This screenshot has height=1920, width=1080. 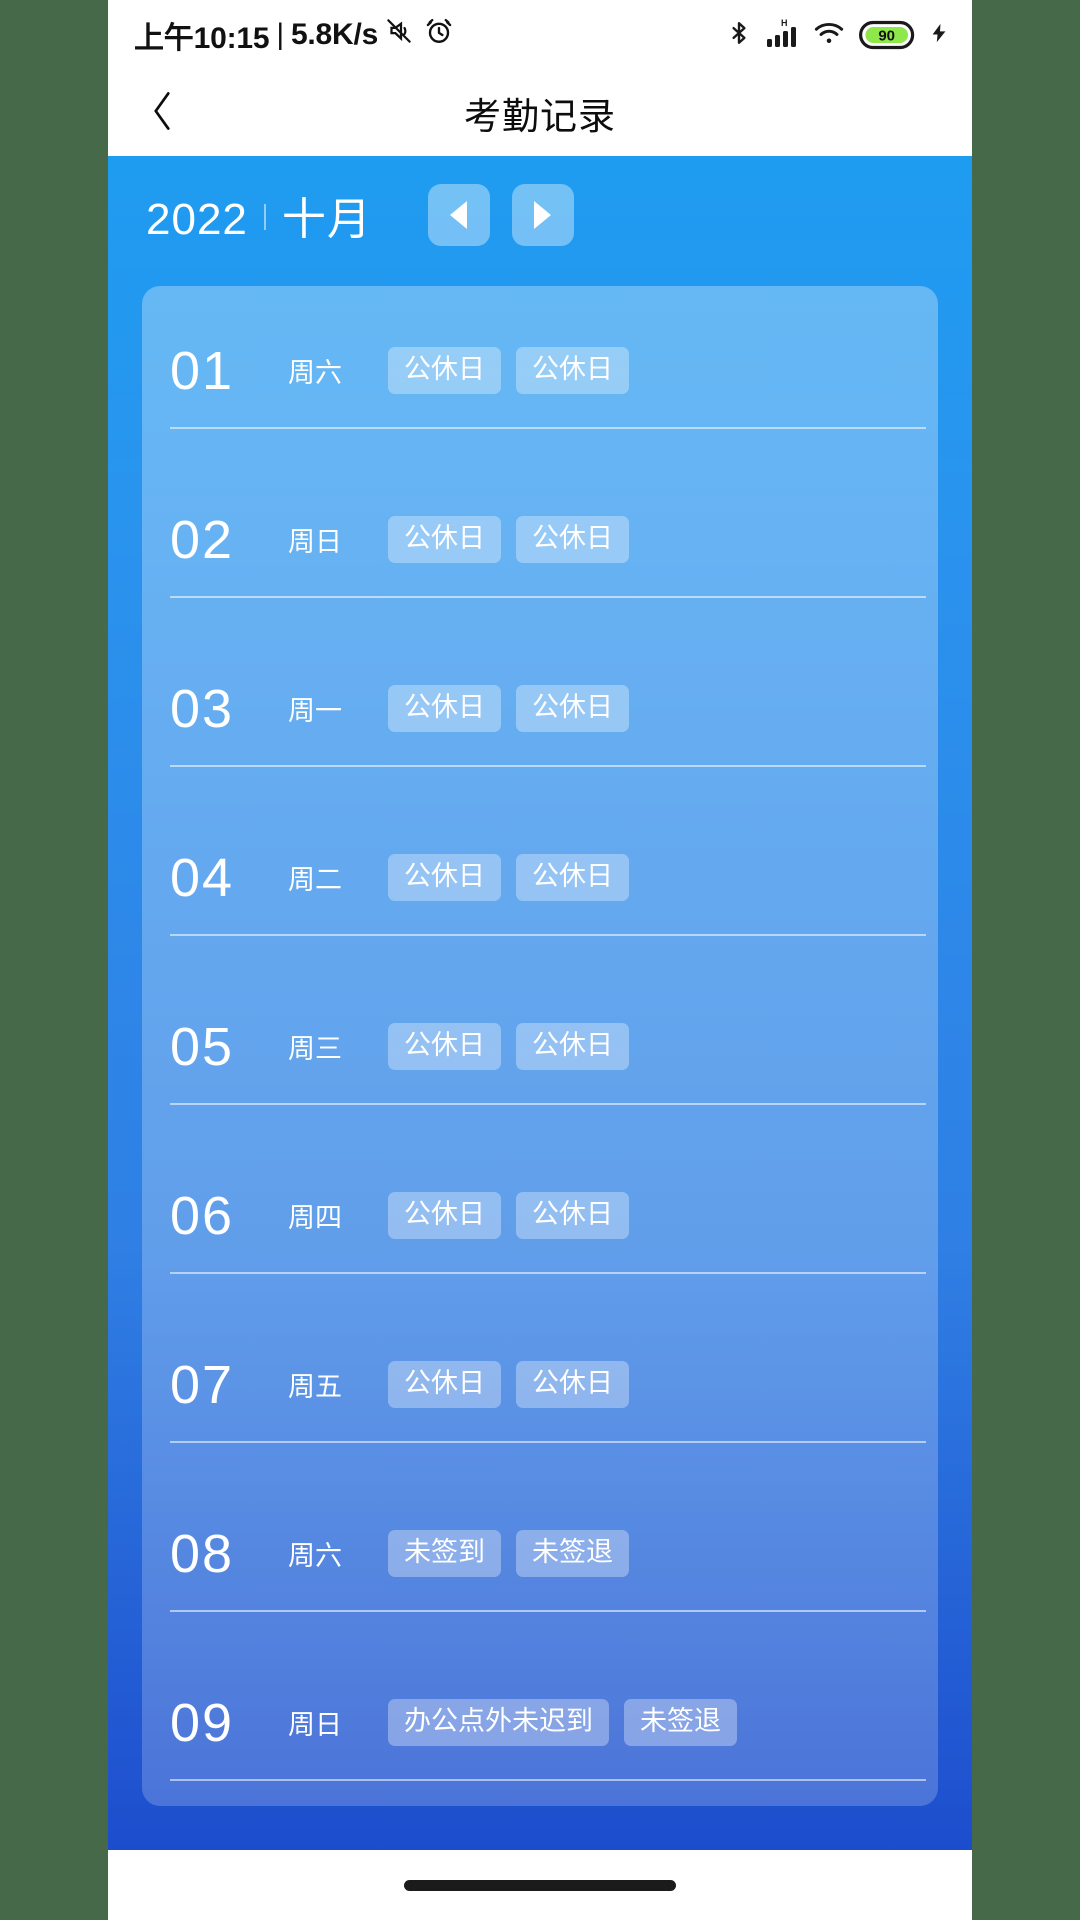 I want to click on home-indicator-bar, so click(x=540, y=1885).